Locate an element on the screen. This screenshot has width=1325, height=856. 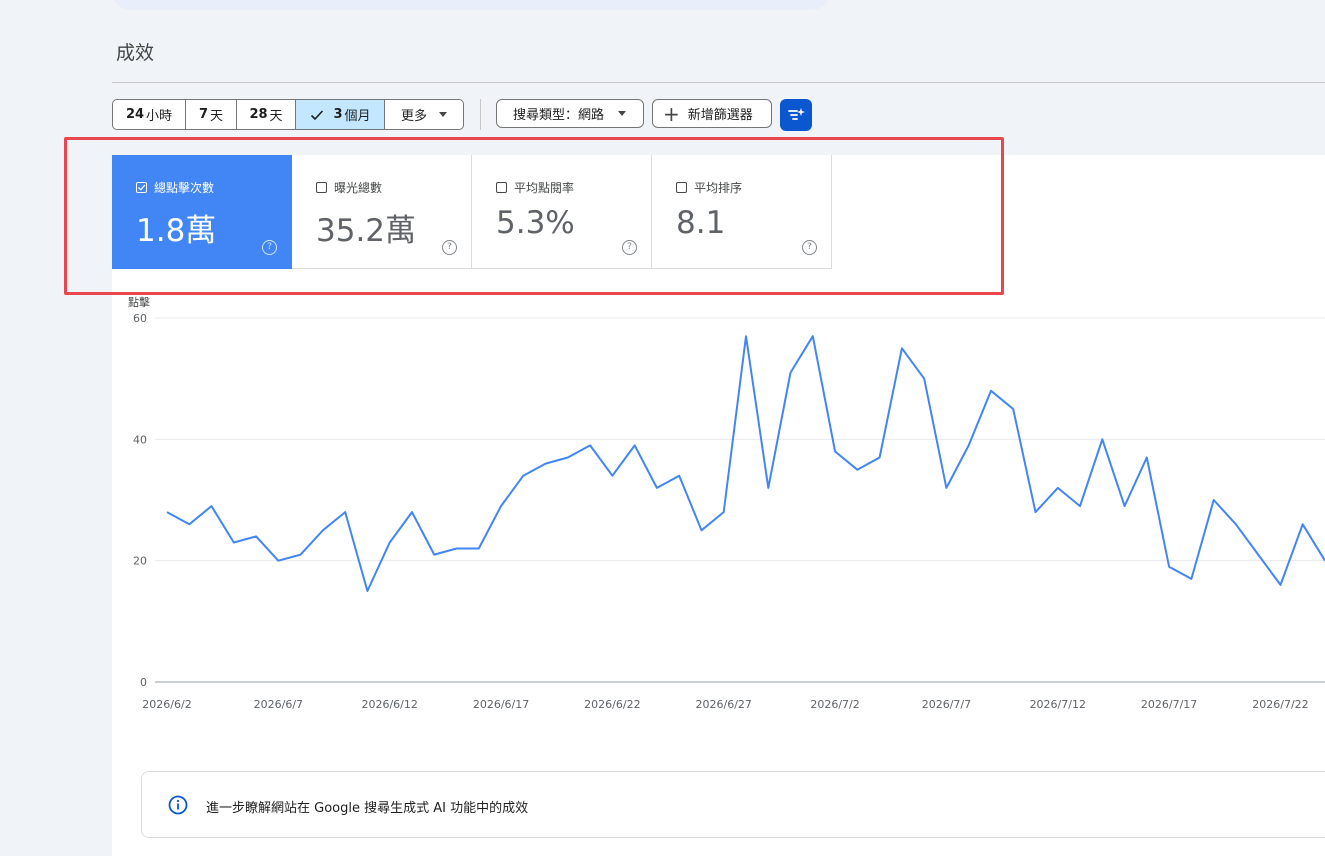
x-tick-label: 2026/7/22 is located at coordinates (1280, 704).